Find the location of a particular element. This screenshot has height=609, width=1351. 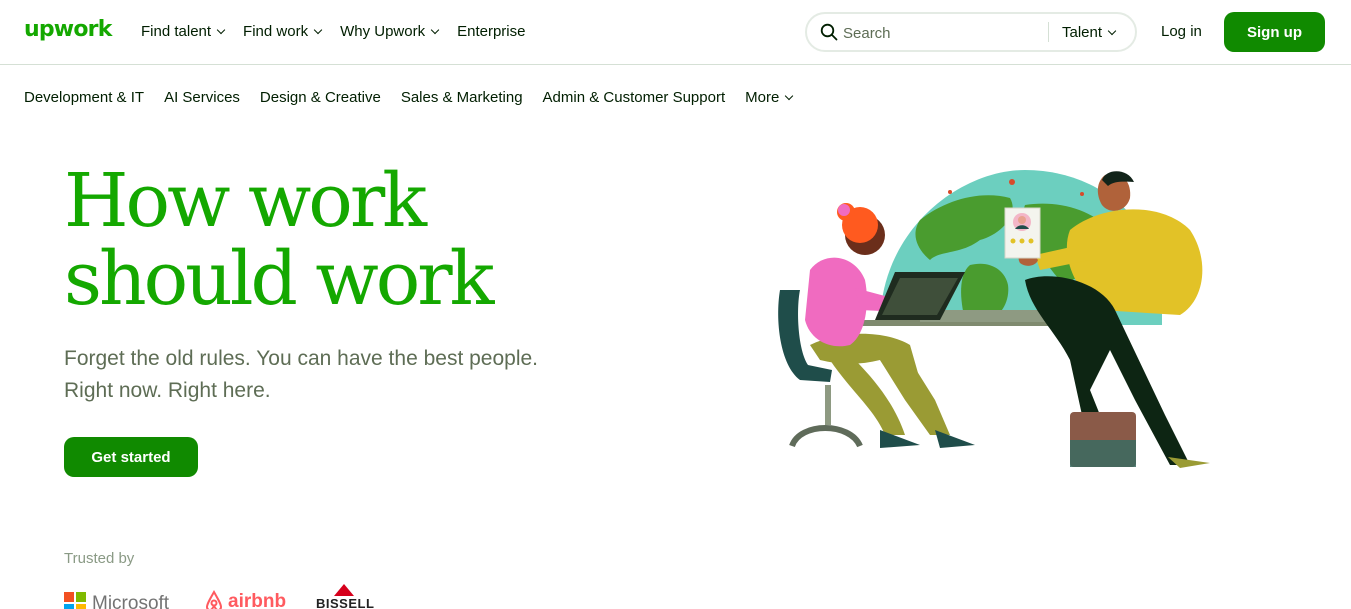

category-design-creative: Design & Creative is located at coordinates (320, 97).